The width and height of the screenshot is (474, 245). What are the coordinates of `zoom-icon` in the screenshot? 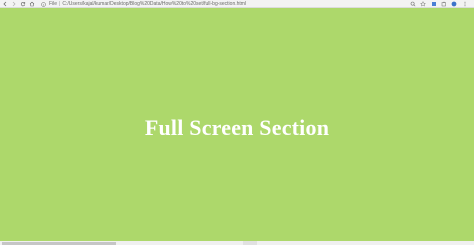 It's located at (413, 4).